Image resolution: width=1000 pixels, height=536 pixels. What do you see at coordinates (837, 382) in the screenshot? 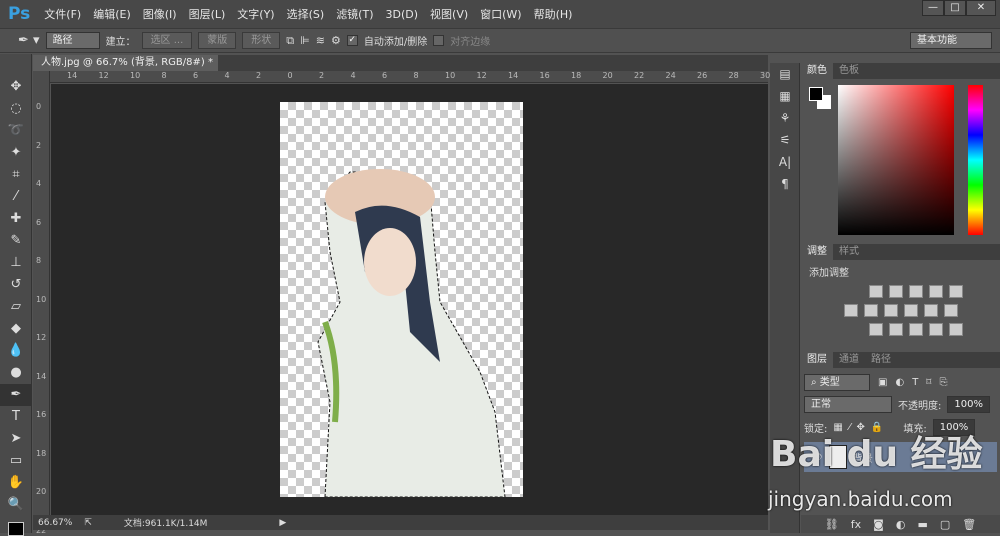
I see `layer-filter-select: ⌕ 类型` at bounding box center [837, 382].